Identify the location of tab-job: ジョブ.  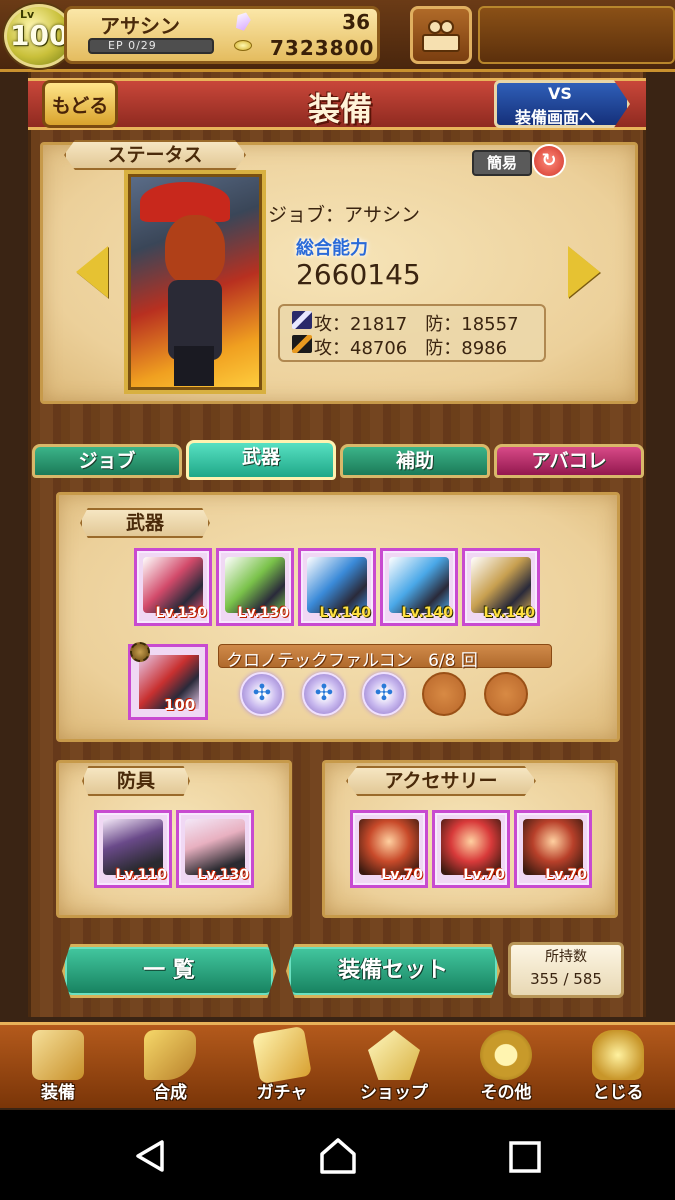
(107, 461).